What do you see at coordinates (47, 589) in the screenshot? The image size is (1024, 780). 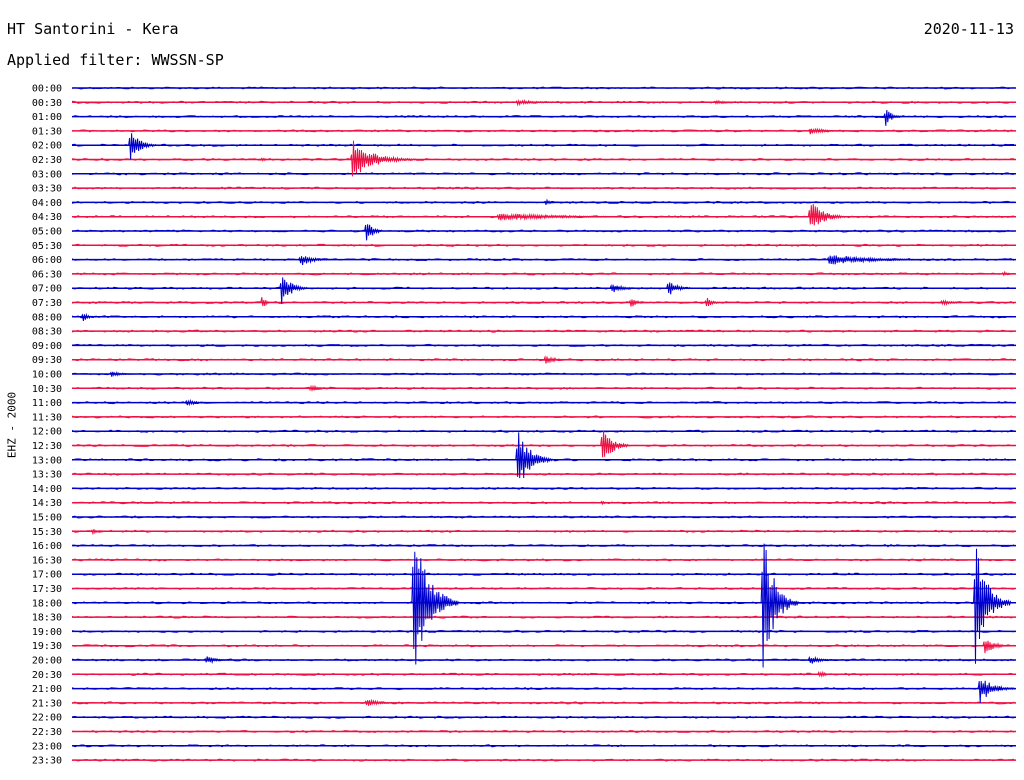 I see `row-time-label: 17:30` at bounding box center [47, 589].